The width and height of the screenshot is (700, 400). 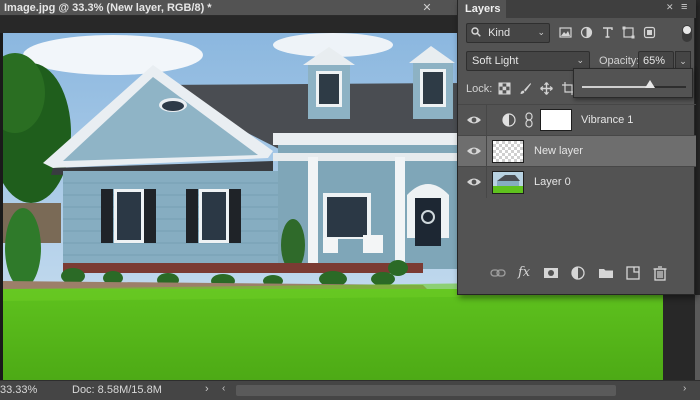 What do you see at coordinates (628, 32) in the screenshot?
I see `shape-filter-icon` at bounding box center [628, 32].